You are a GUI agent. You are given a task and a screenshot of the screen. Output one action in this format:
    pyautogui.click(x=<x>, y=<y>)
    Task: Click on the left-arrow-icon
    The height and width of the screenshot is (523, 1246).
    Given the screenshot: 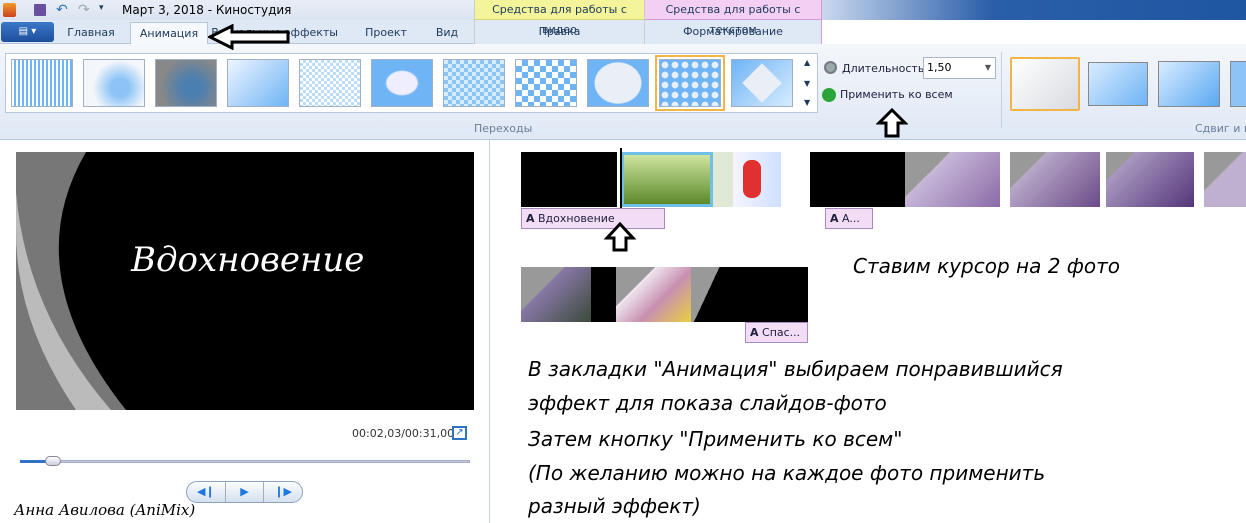 What is the action you would take?
    pyautogui.click(x=249, y=37)
    